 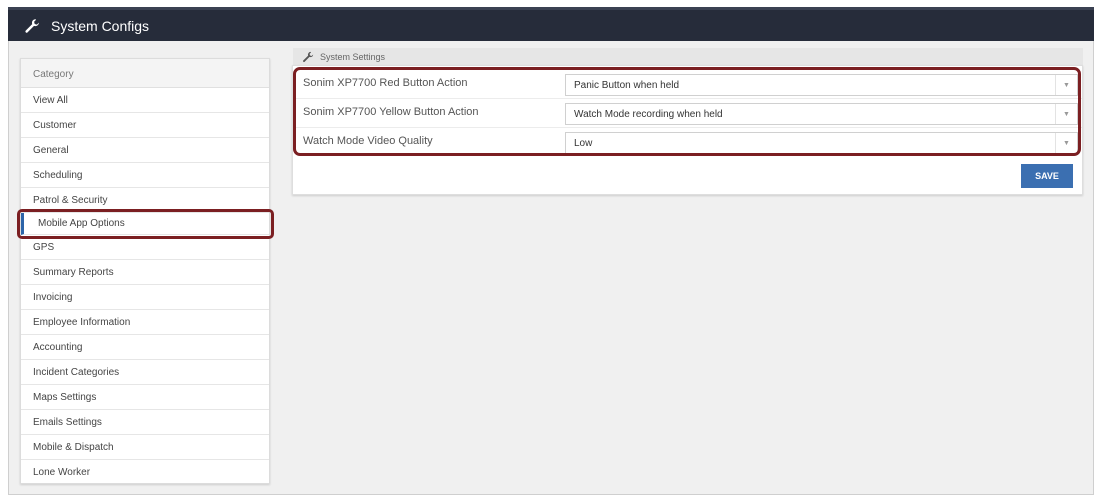 I want to click on select-value: Low, so click(x=583, y=143).